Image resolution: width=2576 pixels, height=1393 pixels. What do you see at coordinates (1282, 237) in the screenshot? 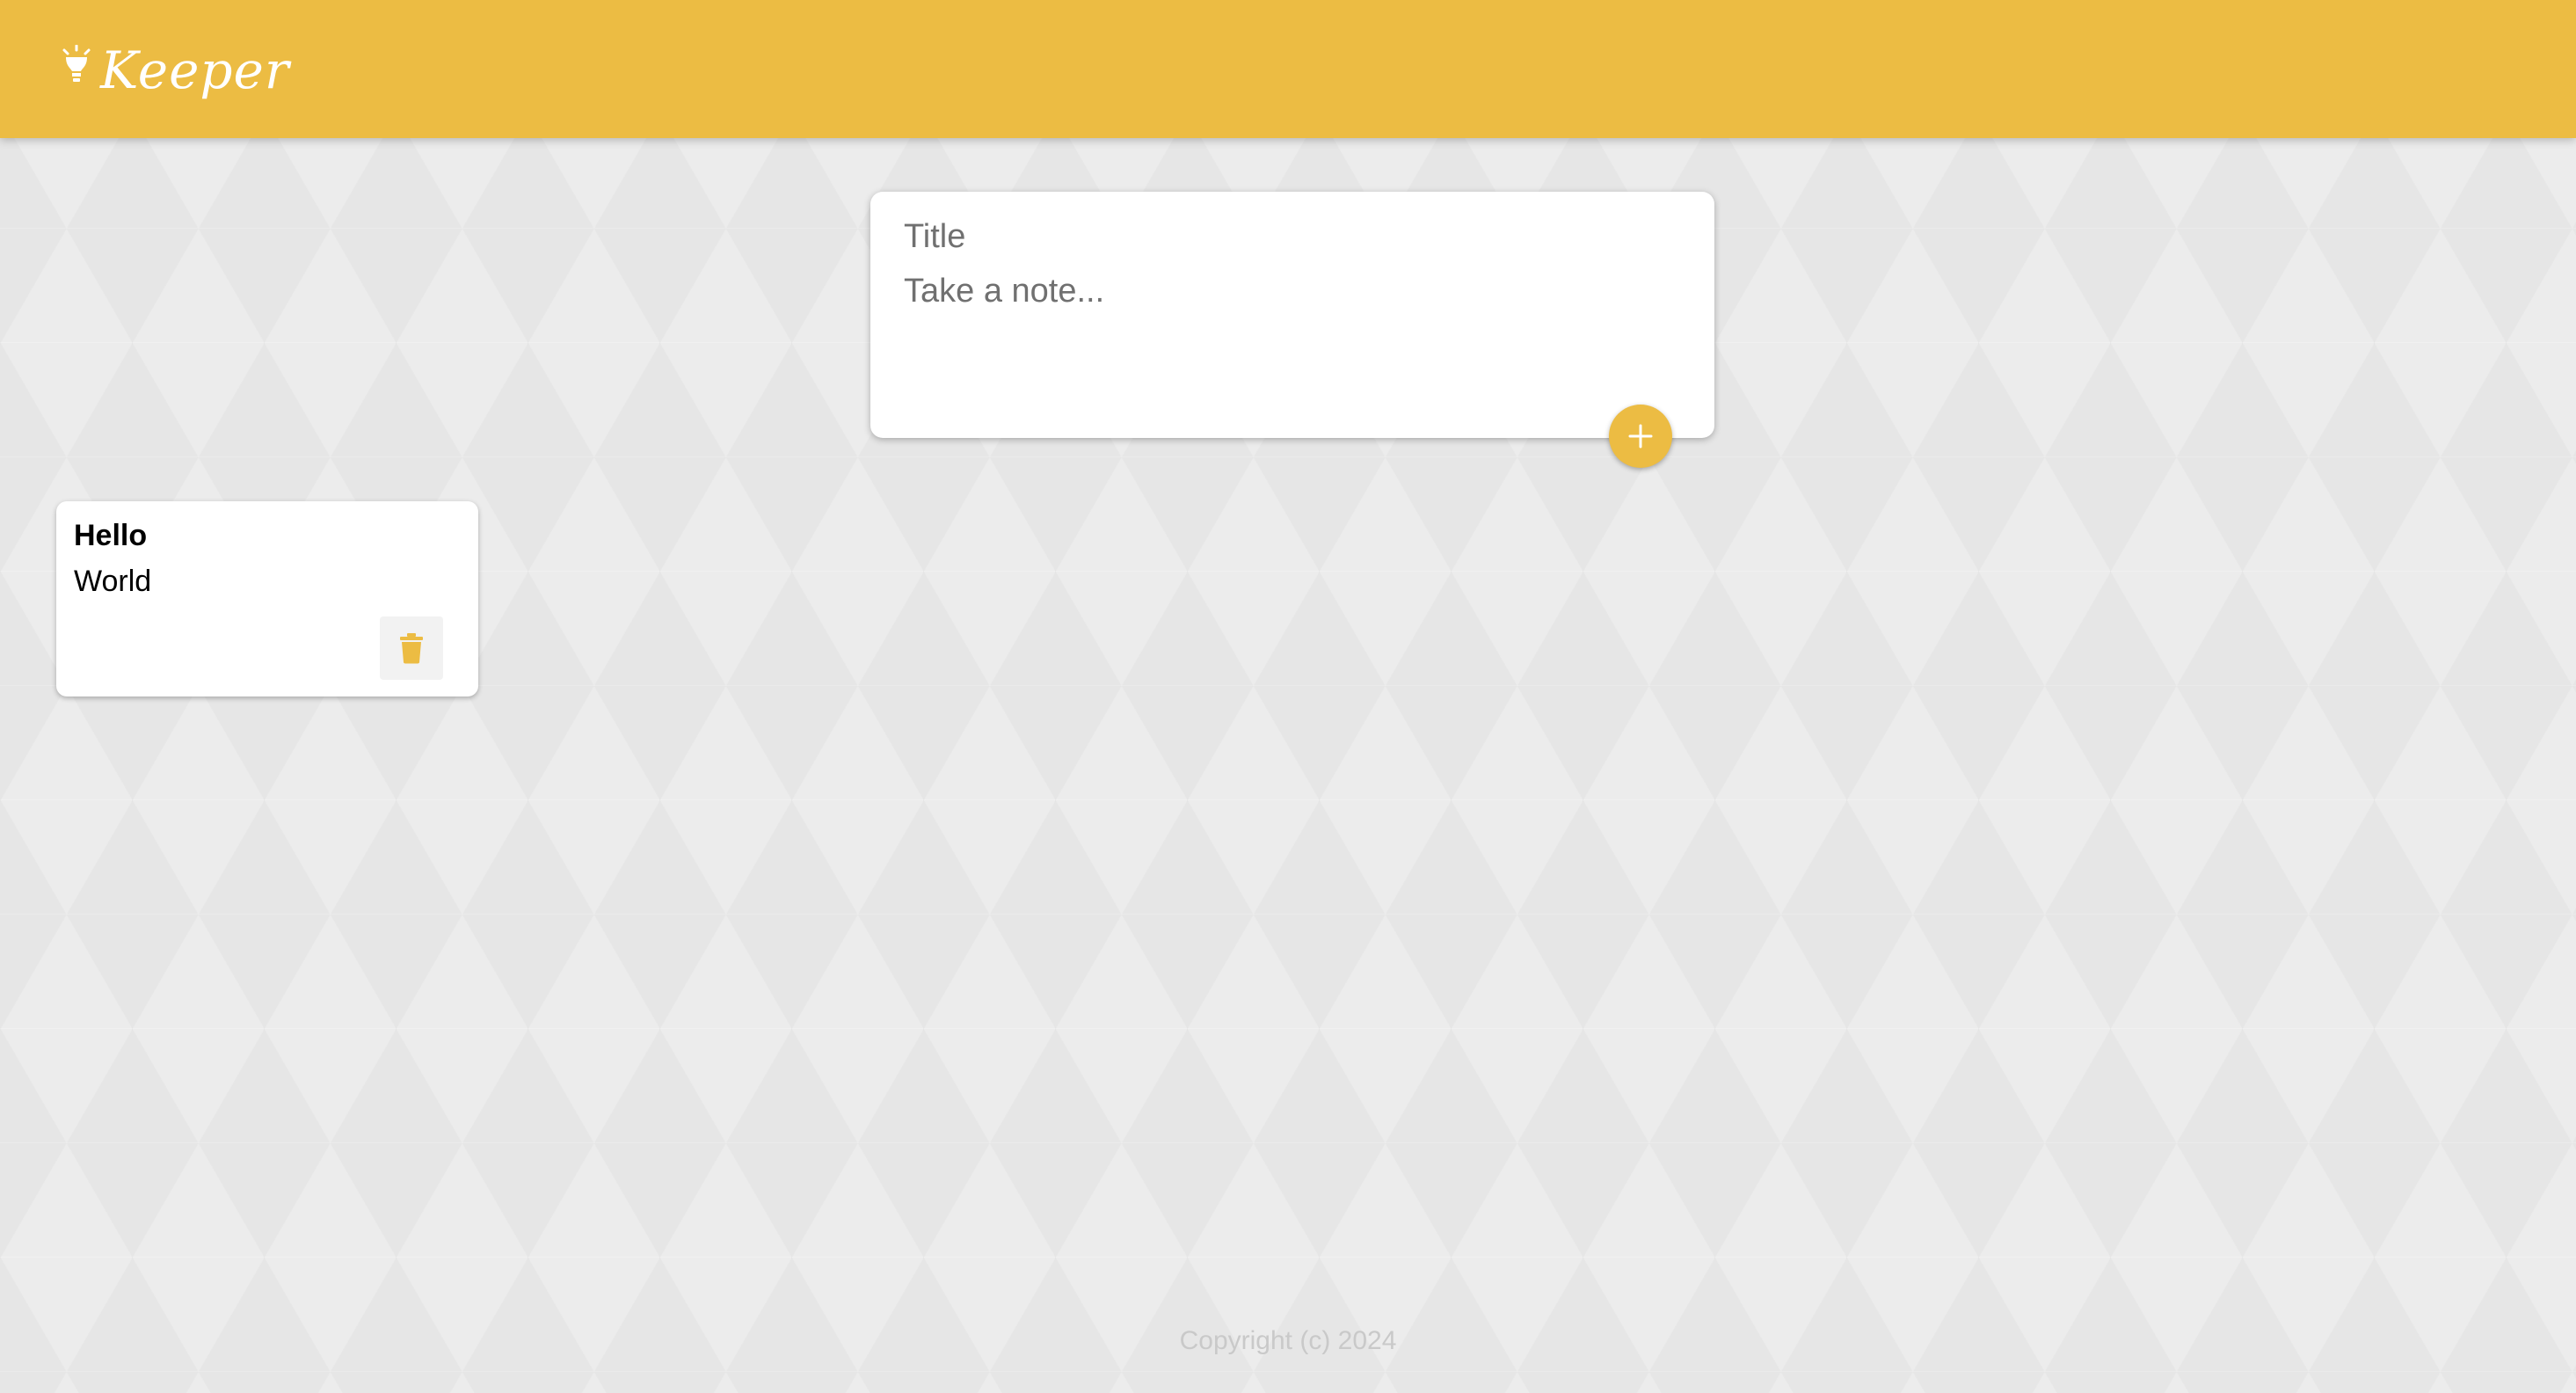
I see `note-title-input` at bounding box center [1282, 237].